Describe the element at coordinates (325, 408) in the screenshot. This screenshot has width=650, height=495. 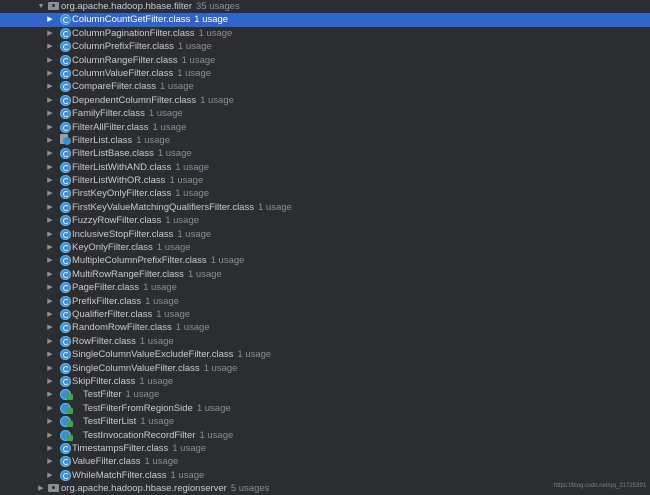
I see `tree-item: ▶ TestFilterFromRegionSide 1 usage` at that location.